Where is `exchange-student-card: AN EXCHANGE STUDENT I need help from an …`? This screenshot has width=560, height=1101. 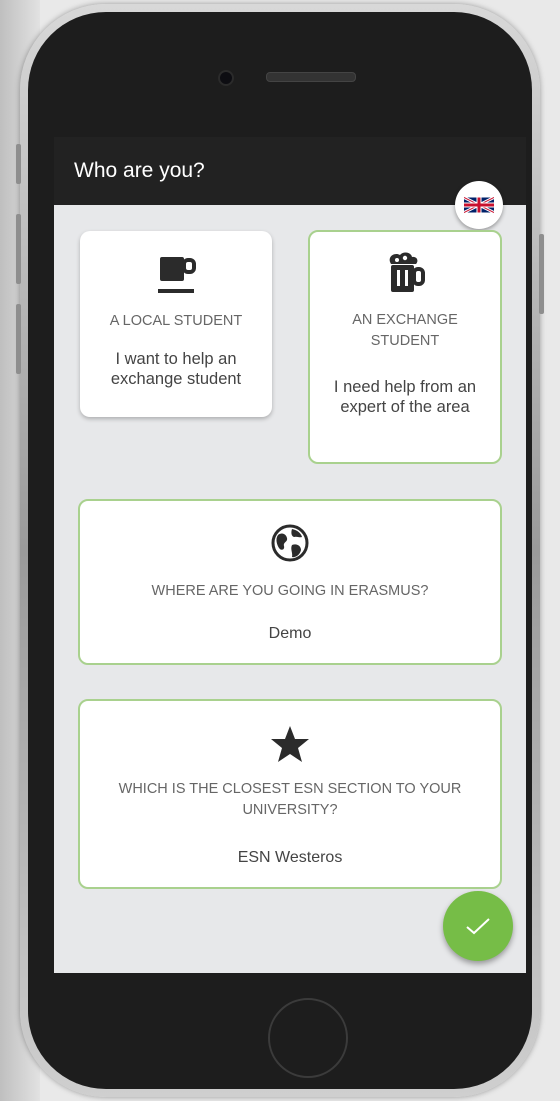 exchange-student-card: AN EXCHANGE STUDENT I need help from an … is located at coordinates (405, 347).